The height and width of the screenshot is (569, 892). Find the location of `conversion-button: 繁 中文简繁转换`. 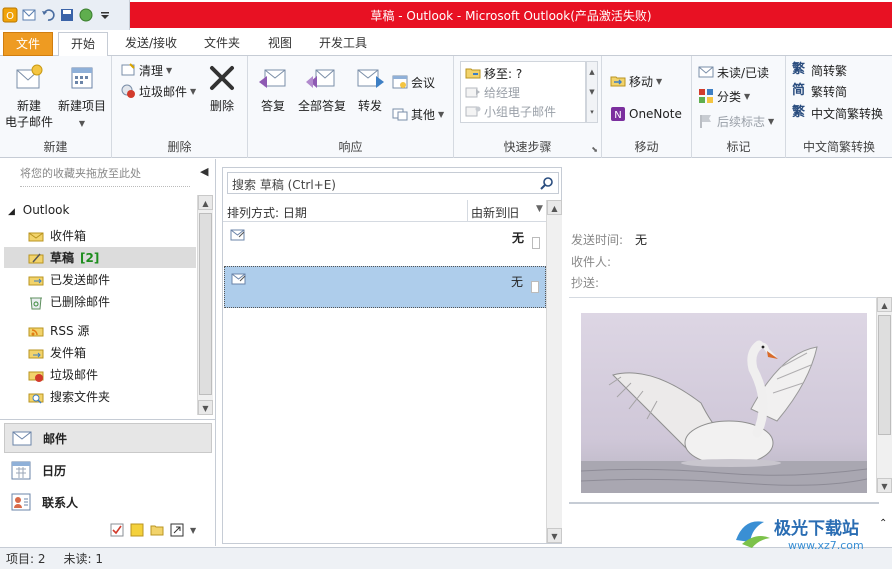

conversion-button: 繁 中文简繁转换 is located at coordinates (837, 113).